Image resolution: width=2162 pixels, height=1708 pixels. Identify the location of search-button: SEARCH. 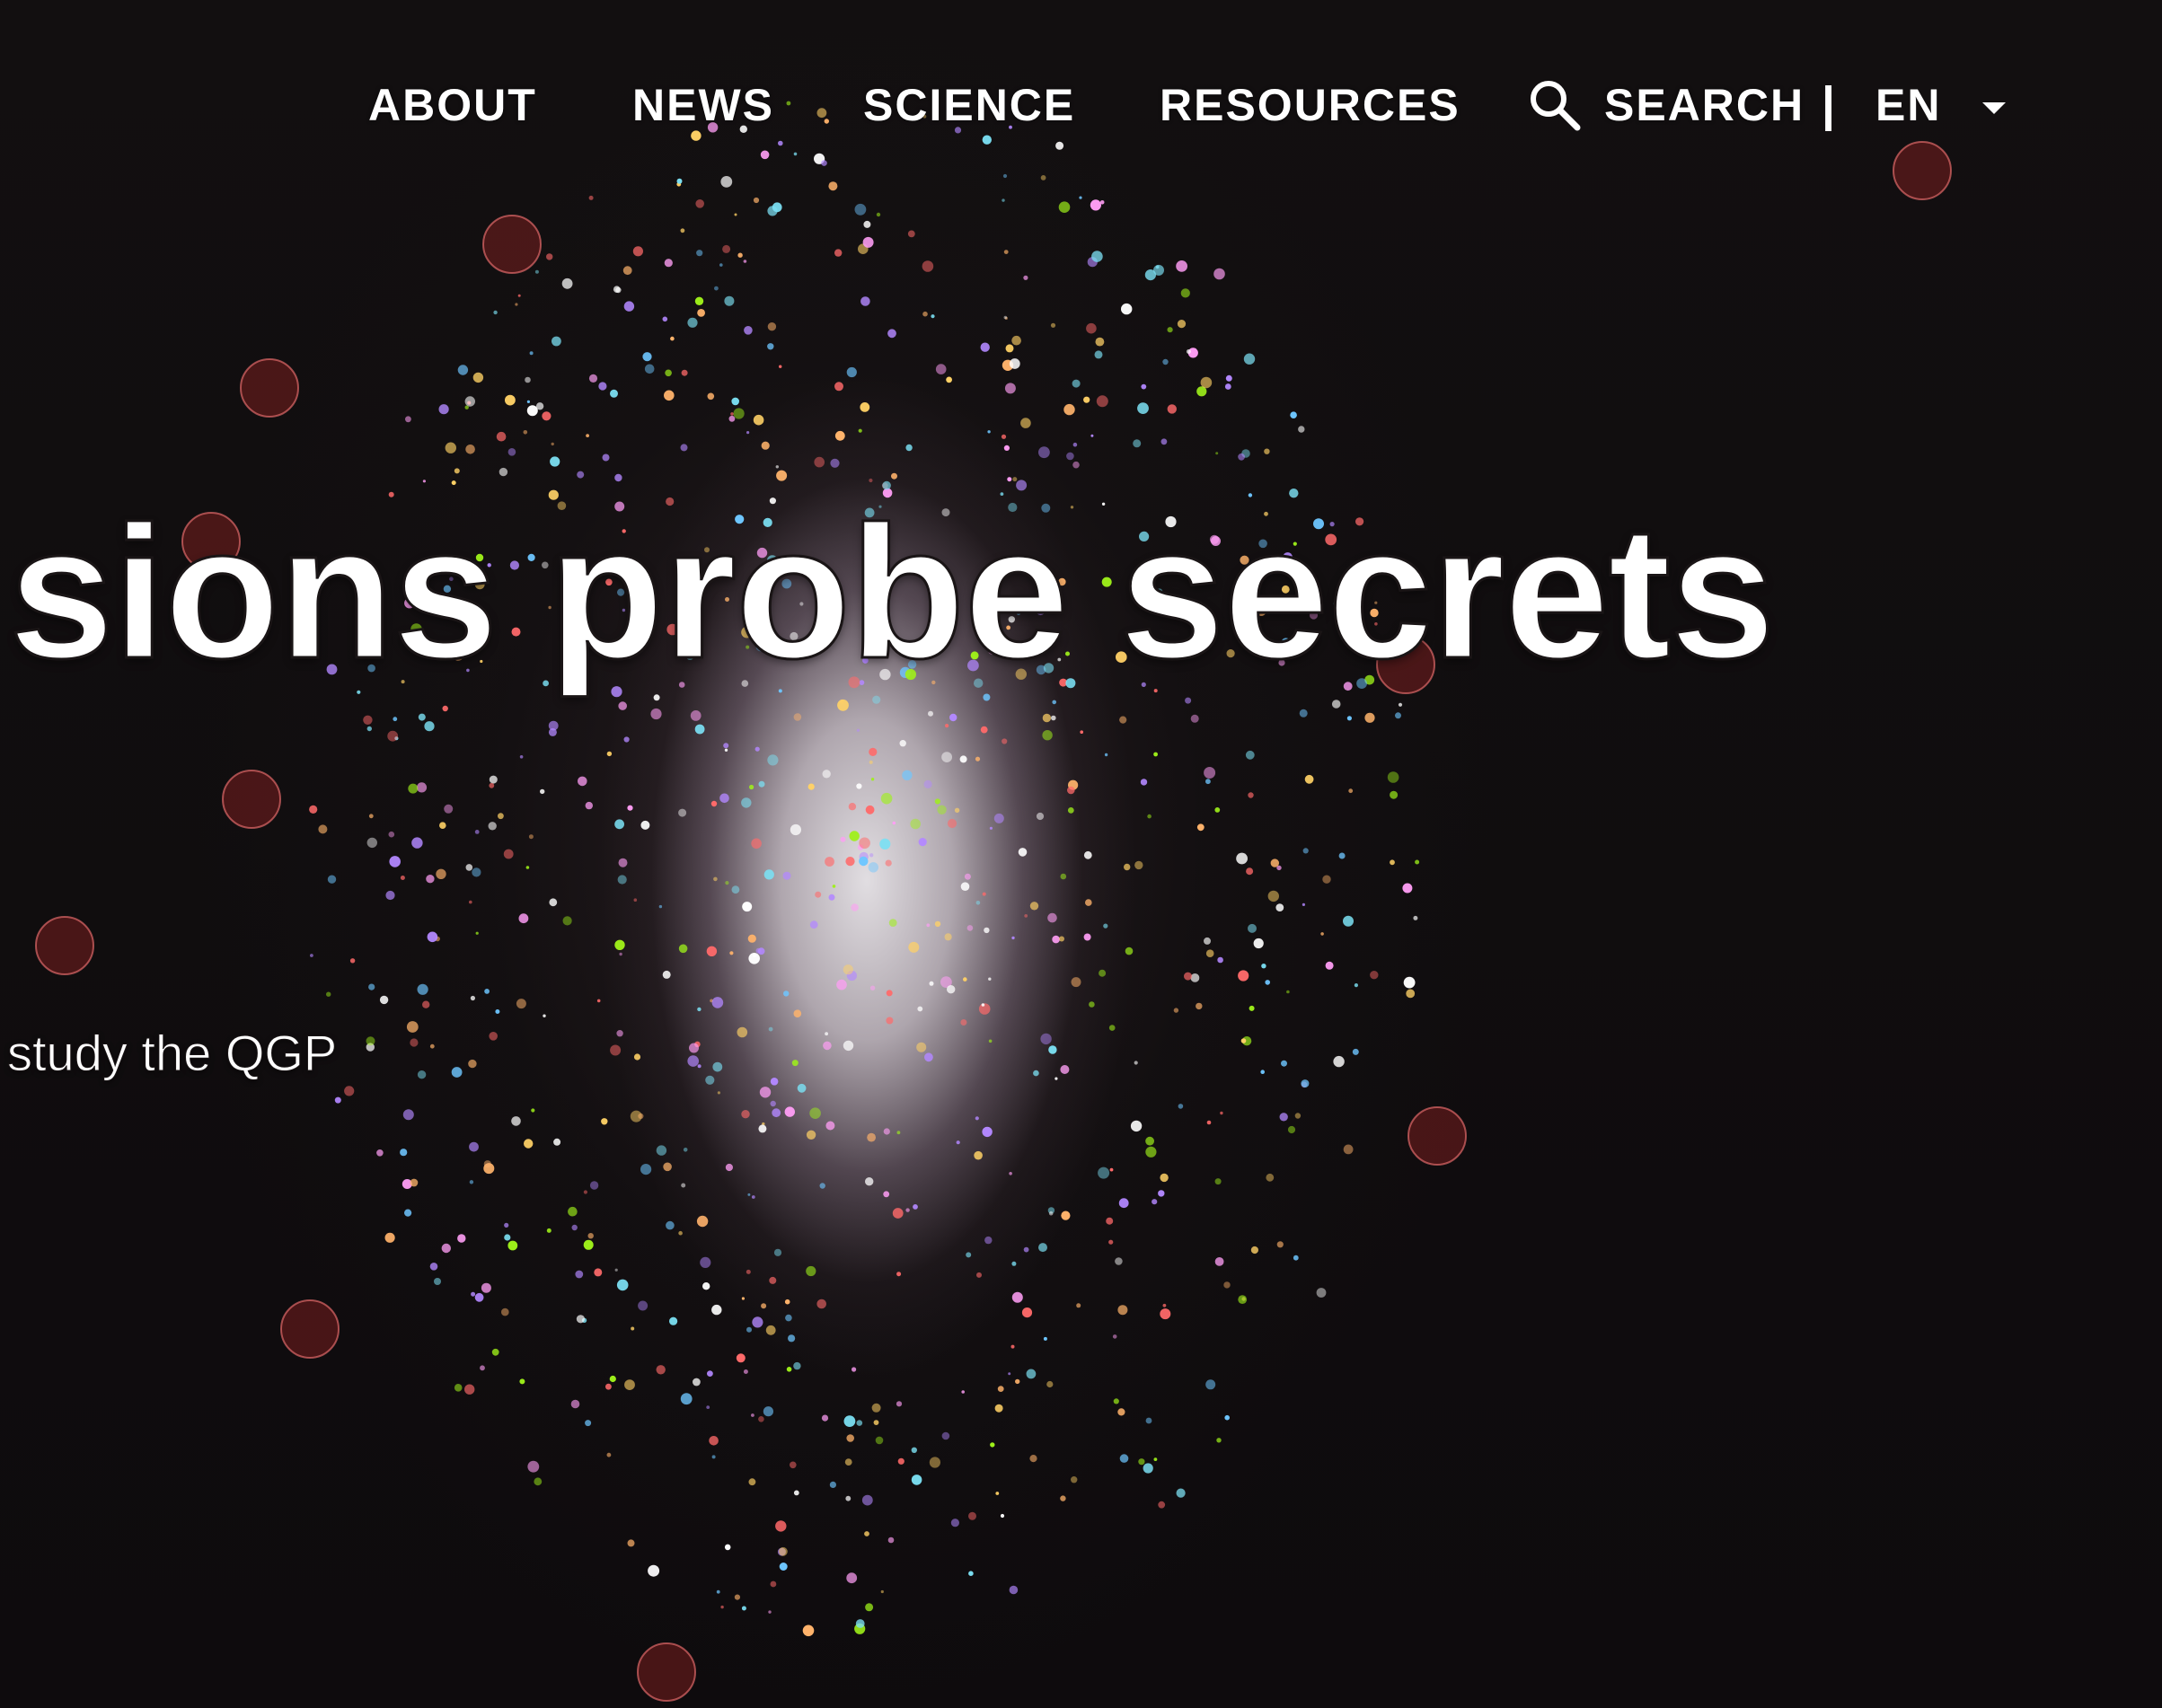
(1666, 105).